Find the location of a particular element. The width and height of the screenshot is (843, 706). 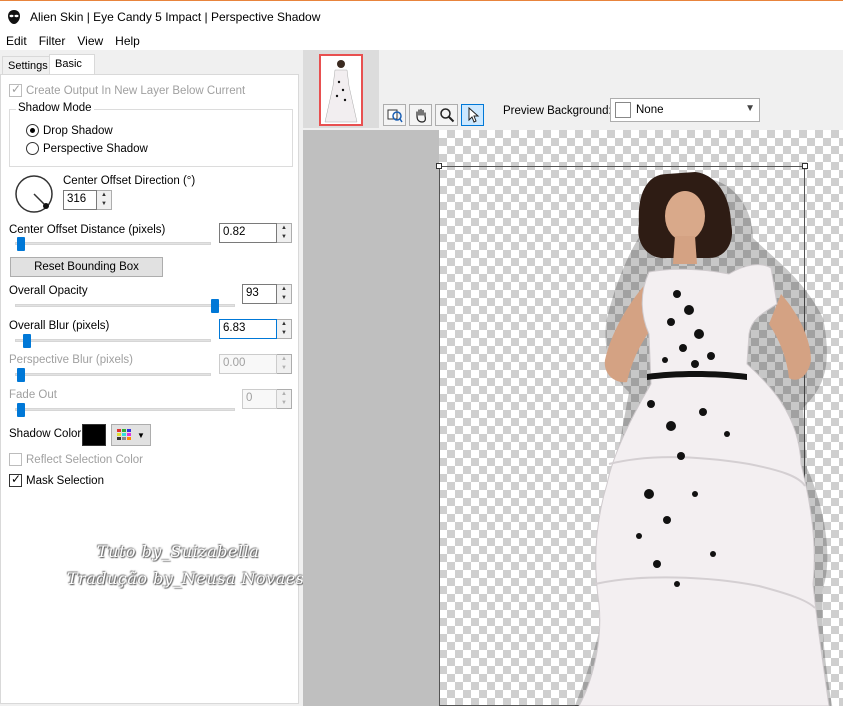

overall-opacity-input: 93 is located at coordinates (259, 294).